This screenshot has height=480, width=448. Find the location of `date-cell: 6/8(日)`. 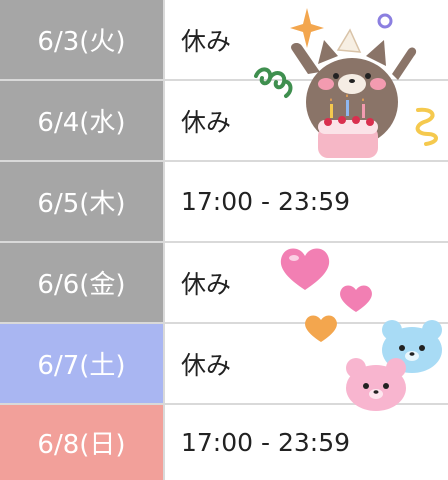

date-cell: 6/8(日) is located at coordinates (82, 442).